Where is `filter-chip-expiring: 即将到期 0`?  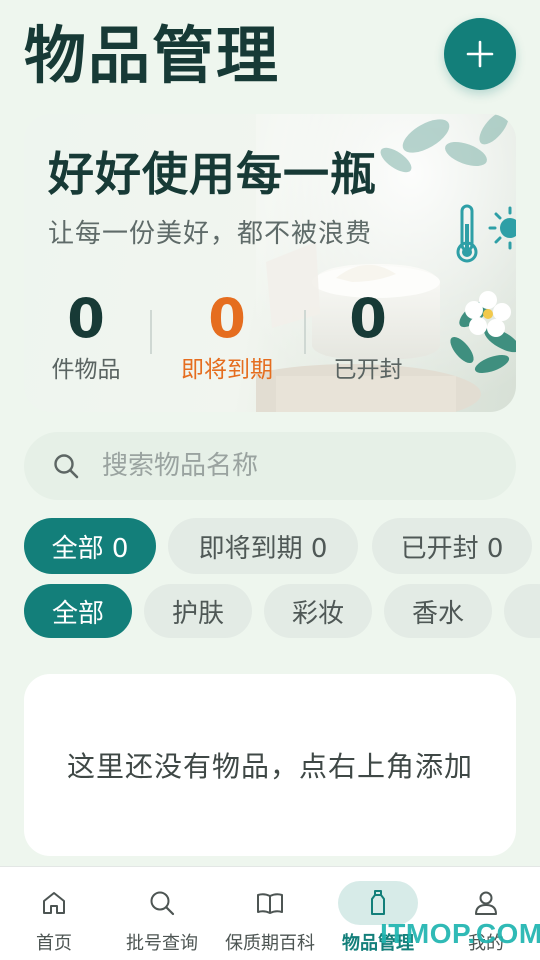
filter-chip-expiring: 即将到期 0 is located at coordinates (263, 546).